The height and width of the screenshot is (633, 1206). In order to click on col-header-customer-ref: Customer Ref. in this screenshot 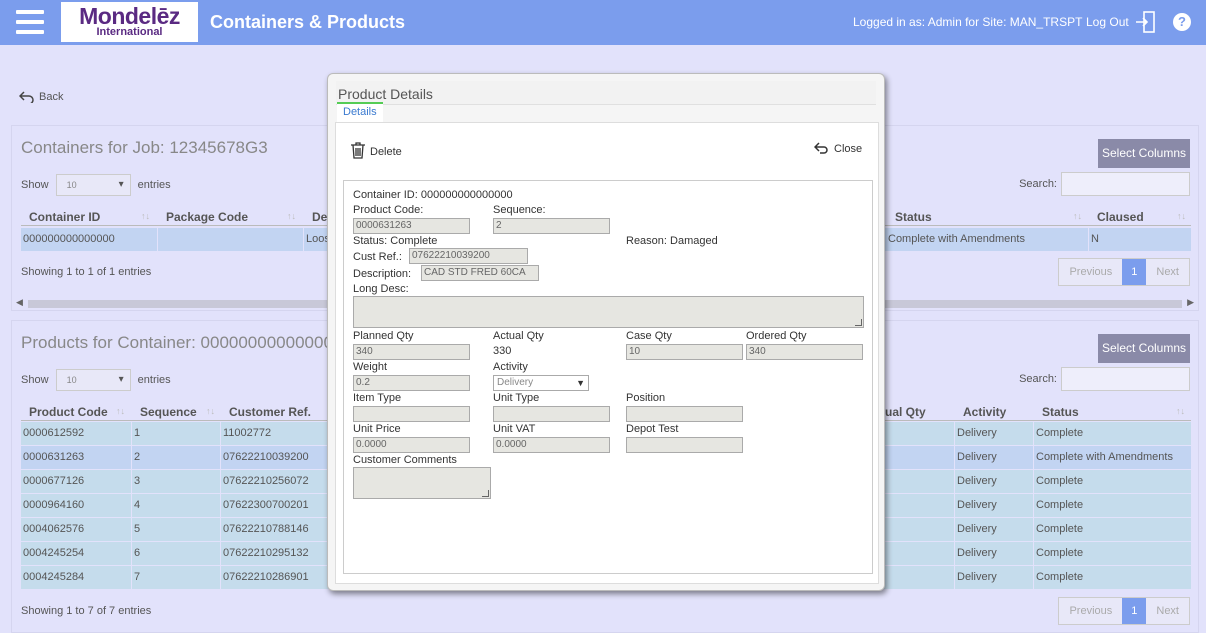, I will do `click(270, 412)`.